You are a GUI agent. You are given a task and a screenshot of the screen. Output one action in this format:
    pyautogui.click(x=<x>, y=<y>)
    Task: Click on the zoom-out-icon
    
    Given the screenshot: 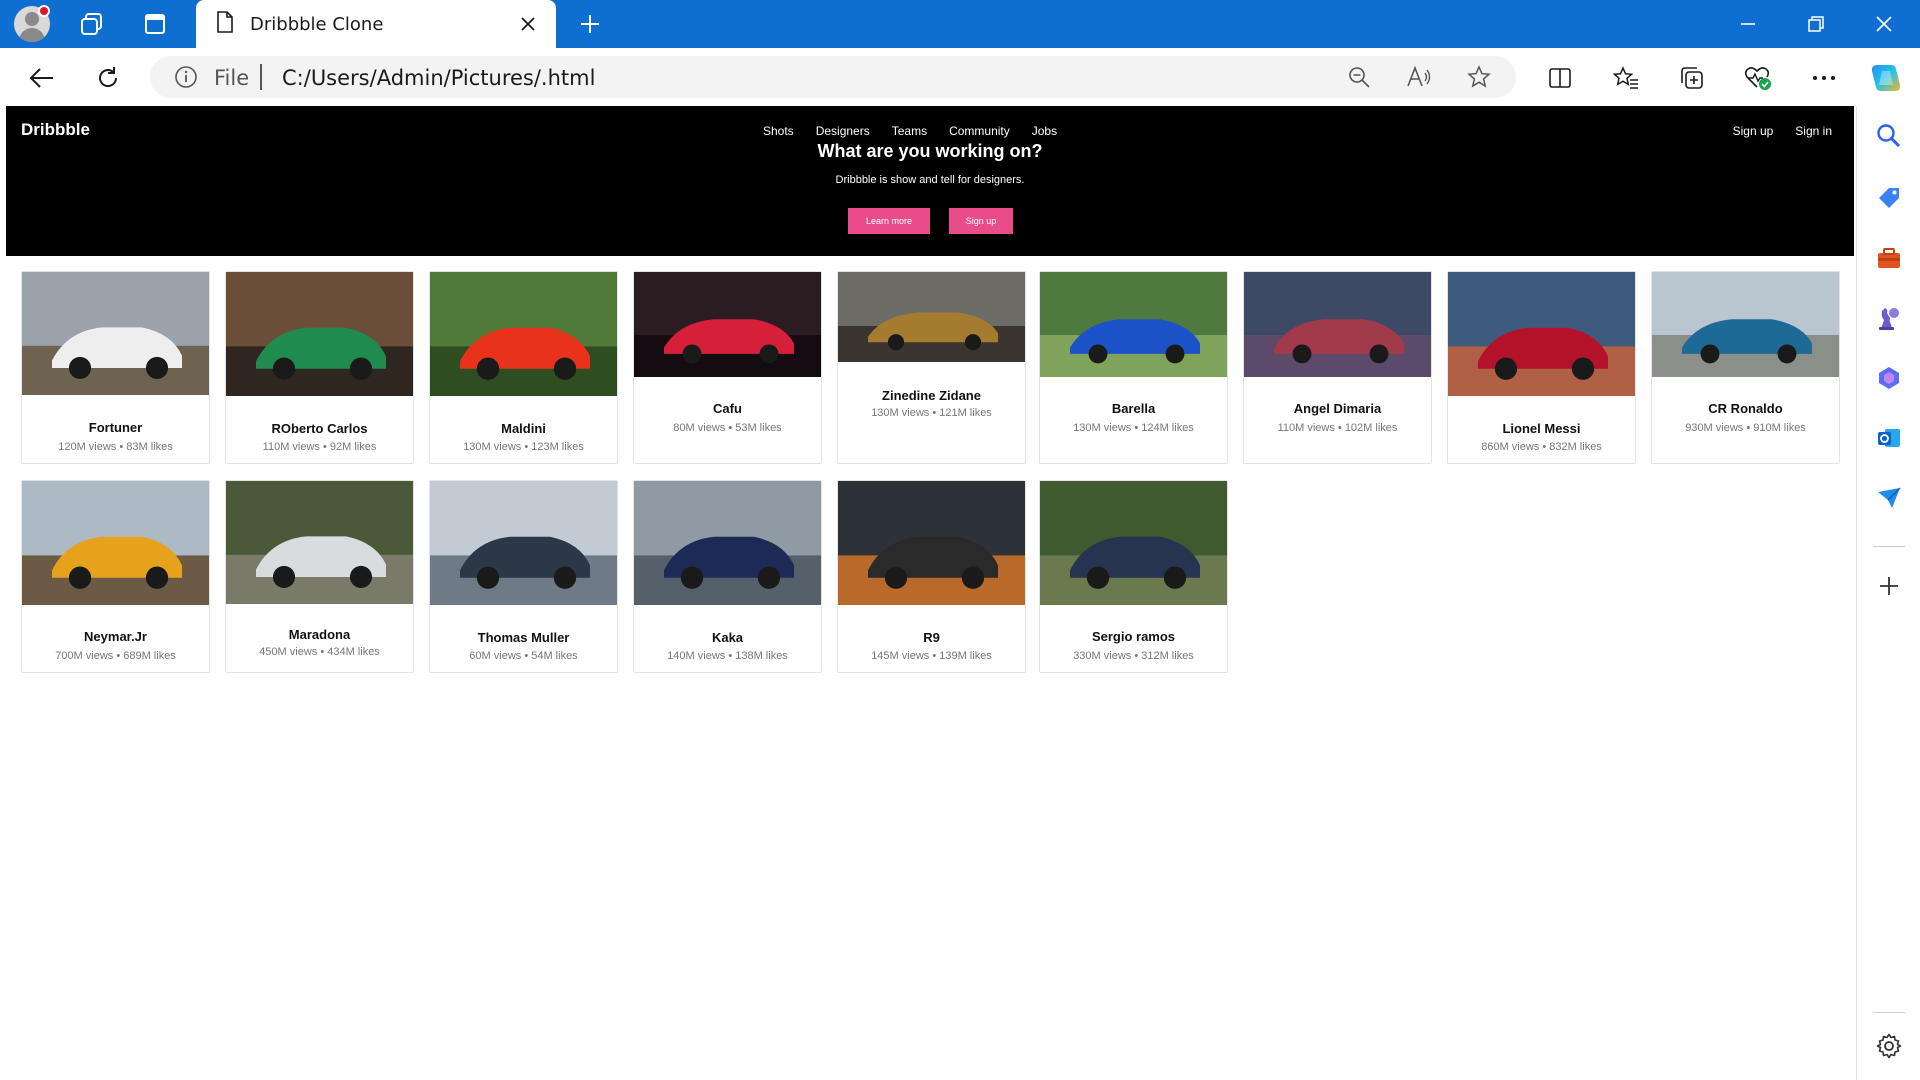 What is the action you would take?
    pyautogui.click(x=1359, y=77)
    